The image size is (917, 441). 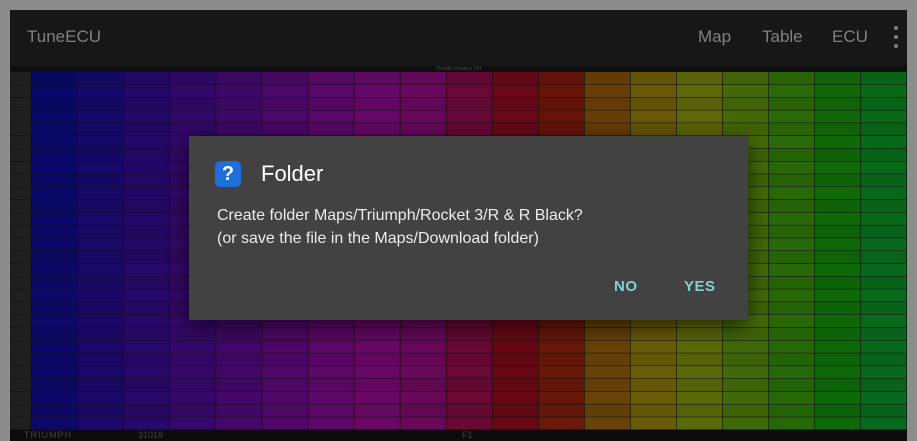 What do you see at coordinates (700, 286) in the screenshot?
I see `yes-button: YES` at bounding box center [700, 286].